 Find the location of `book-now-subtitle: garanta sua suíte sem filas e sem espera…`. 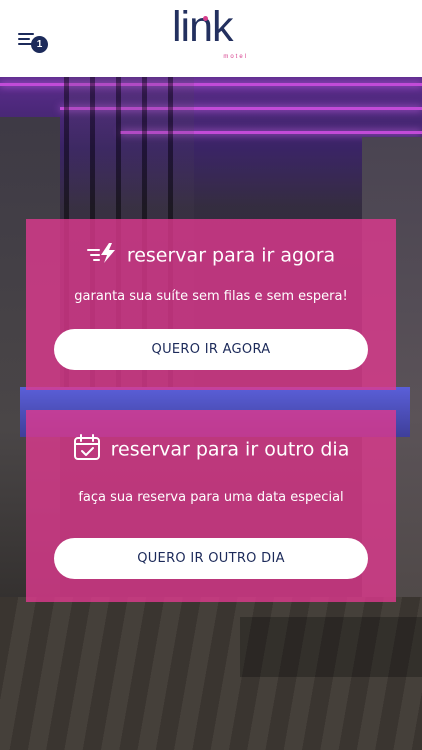

book-now-subtitle: garanta sua suíte sem filas e sem espera… is located at coordinates (211, 296).